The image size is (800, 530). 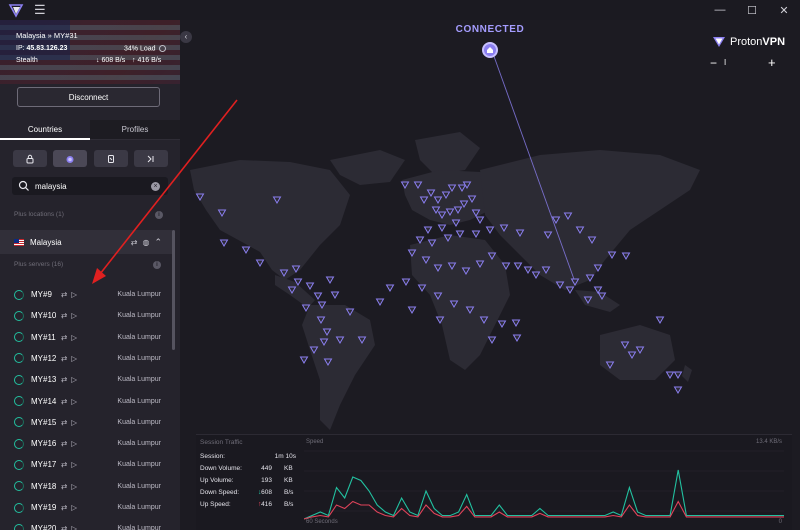 I want to click on p2p-icon, so click(x=150, y=158).